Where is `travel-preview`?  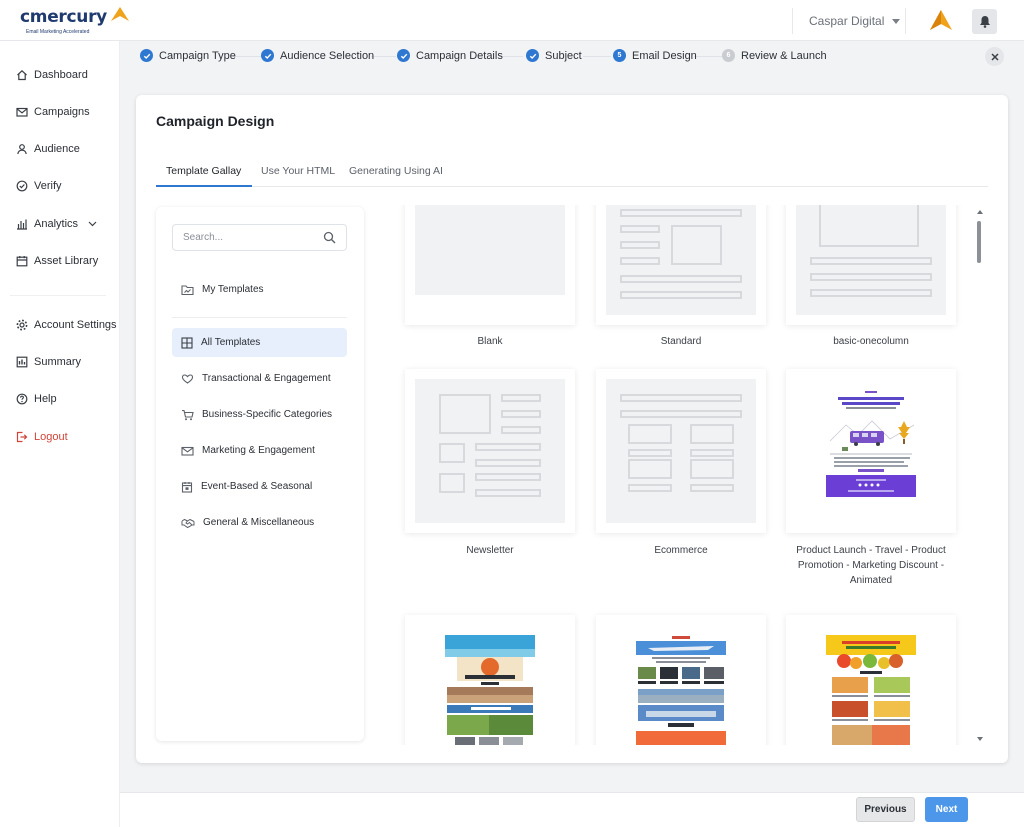 travel-preview is located at coordinates (681, 690).